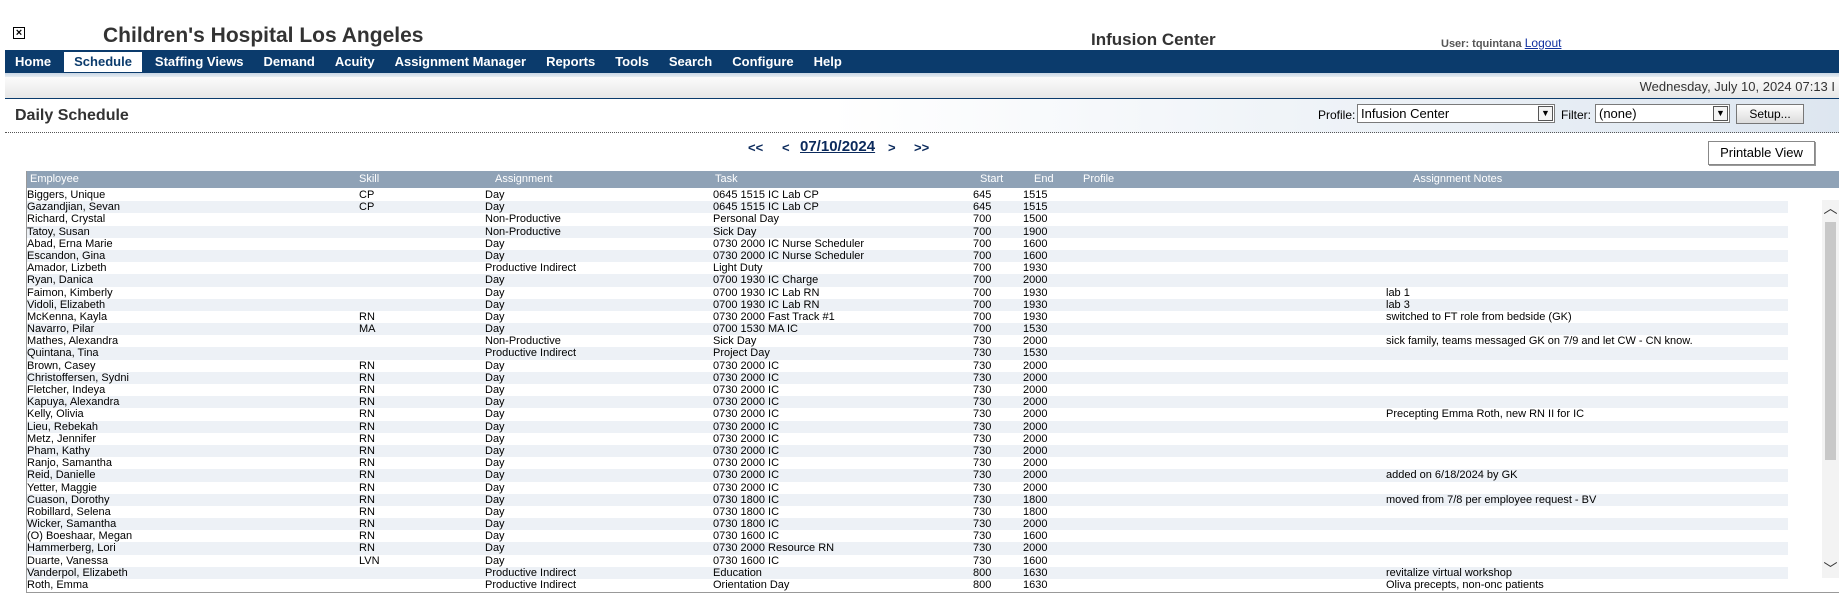 This screenshot has width=1839, height=603. Describe the element at coordinates (907, 366) in the screenshot. I see `table-row: Brown, Casey RN Day 0730 2000 IC 730 2000` at that location.